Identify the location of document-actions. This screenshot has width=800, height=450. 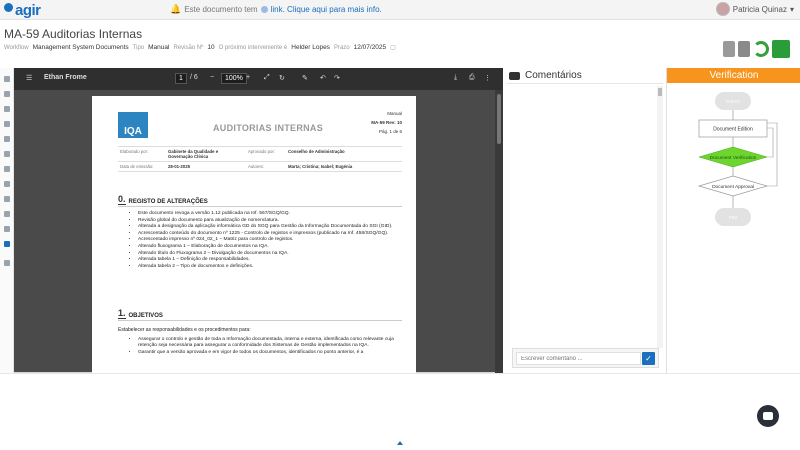
(756, 49).